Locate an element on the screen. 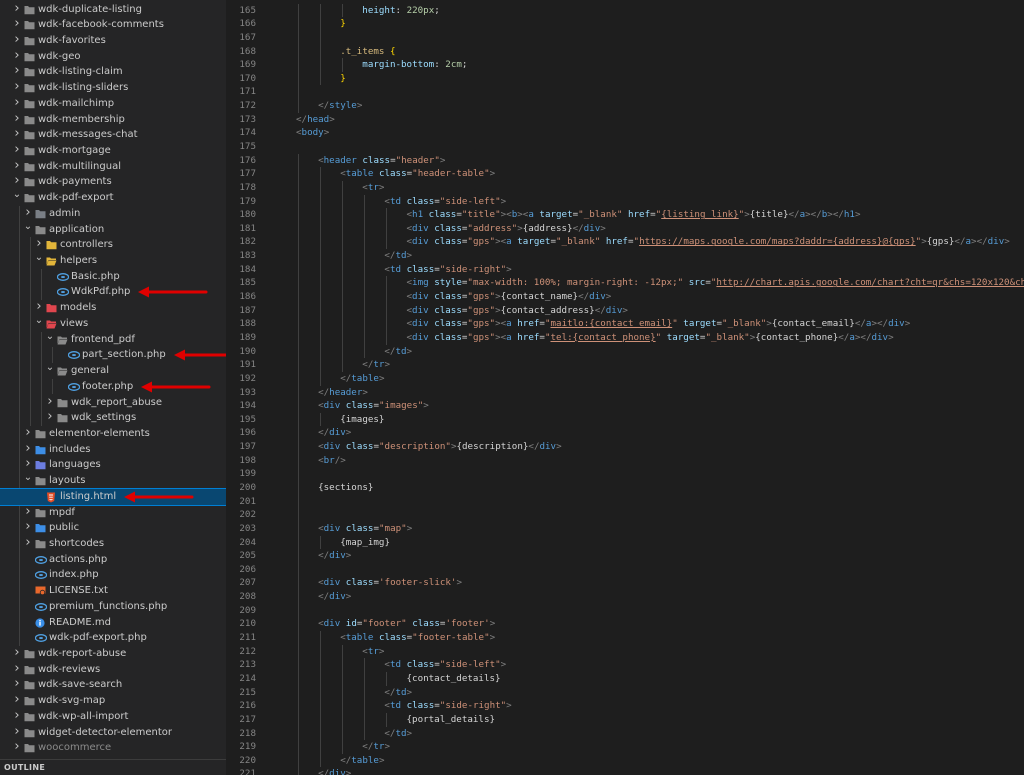 Image resolution: width=1024 pixels, height=775 pixels. tree-folder-wdk-listing-claim: › wdk-listing-claim is located at coordinates (113, 71).